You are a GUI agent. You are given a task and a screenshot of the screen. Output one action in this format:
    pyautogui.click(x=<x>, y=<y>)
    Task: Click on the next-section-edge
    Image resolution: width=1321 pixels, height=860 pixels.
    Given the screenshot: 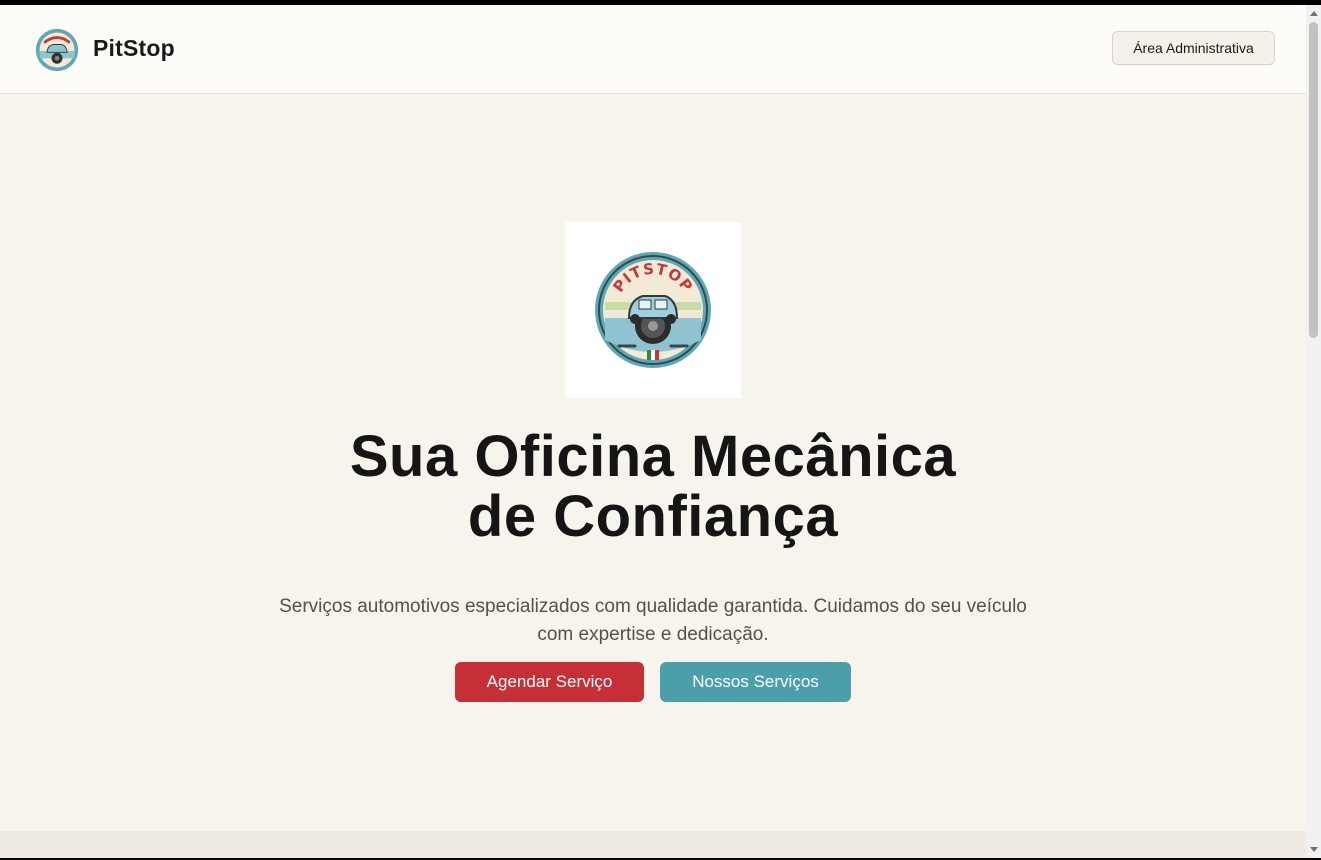 What is the action you would take?
    pyautogui.click(x=653, y=844)
    